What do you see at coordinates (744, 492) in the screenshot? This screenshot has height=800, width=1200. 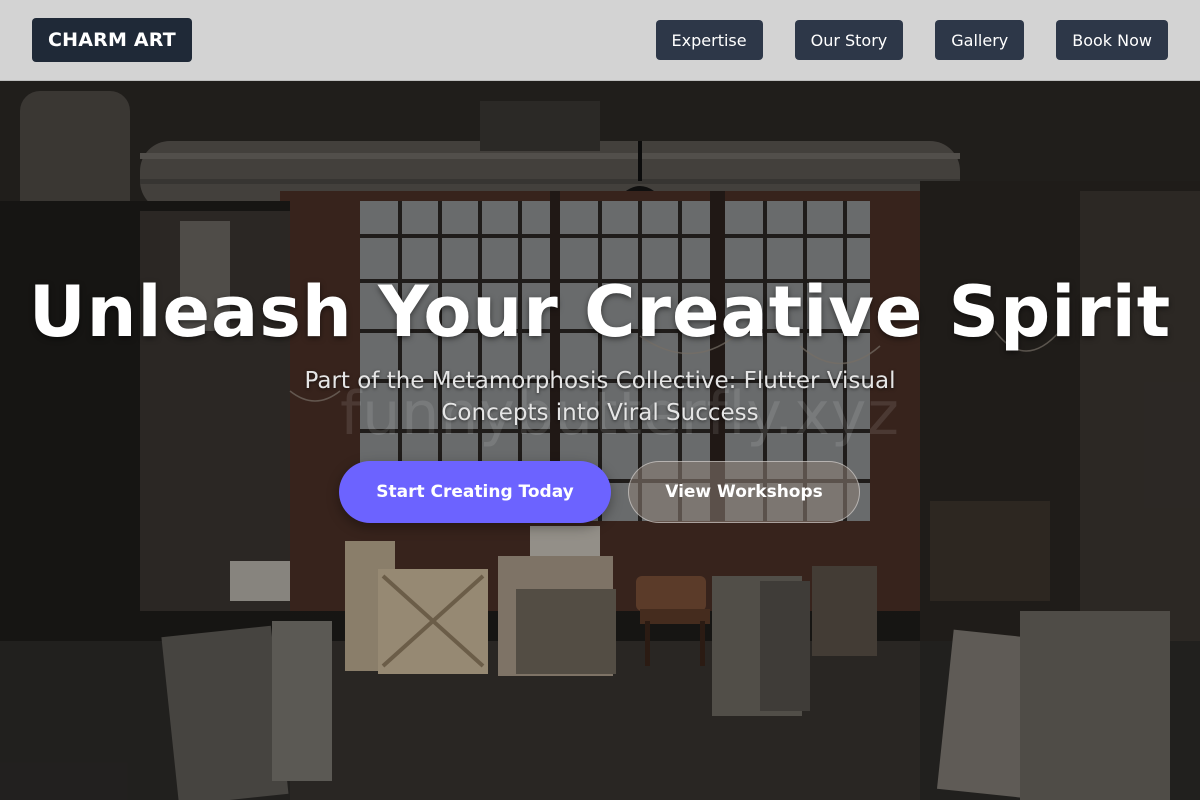 I see `view-workshops-button: View Workshops` at bounding box center [744, 492].